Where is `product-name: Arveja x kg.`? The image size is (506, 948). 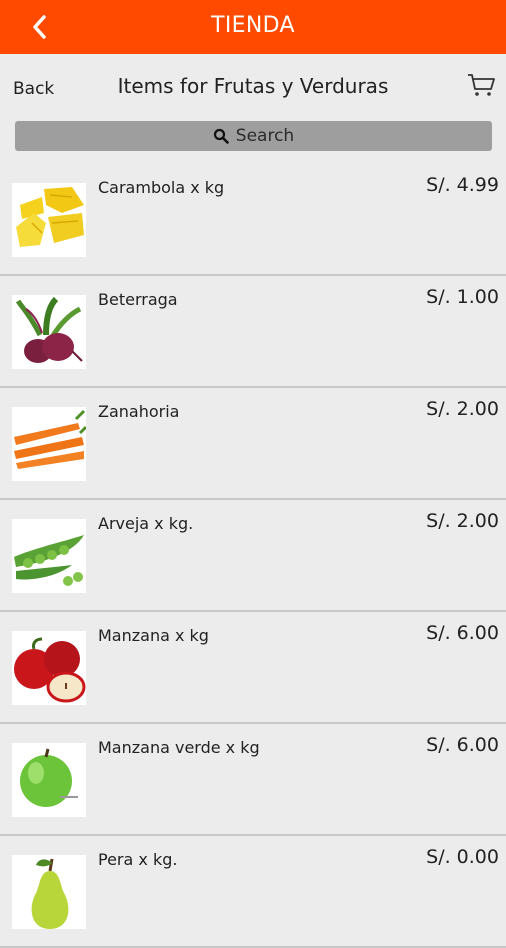
product-name: Arveja x kg. is located at coordinates (146, 523).